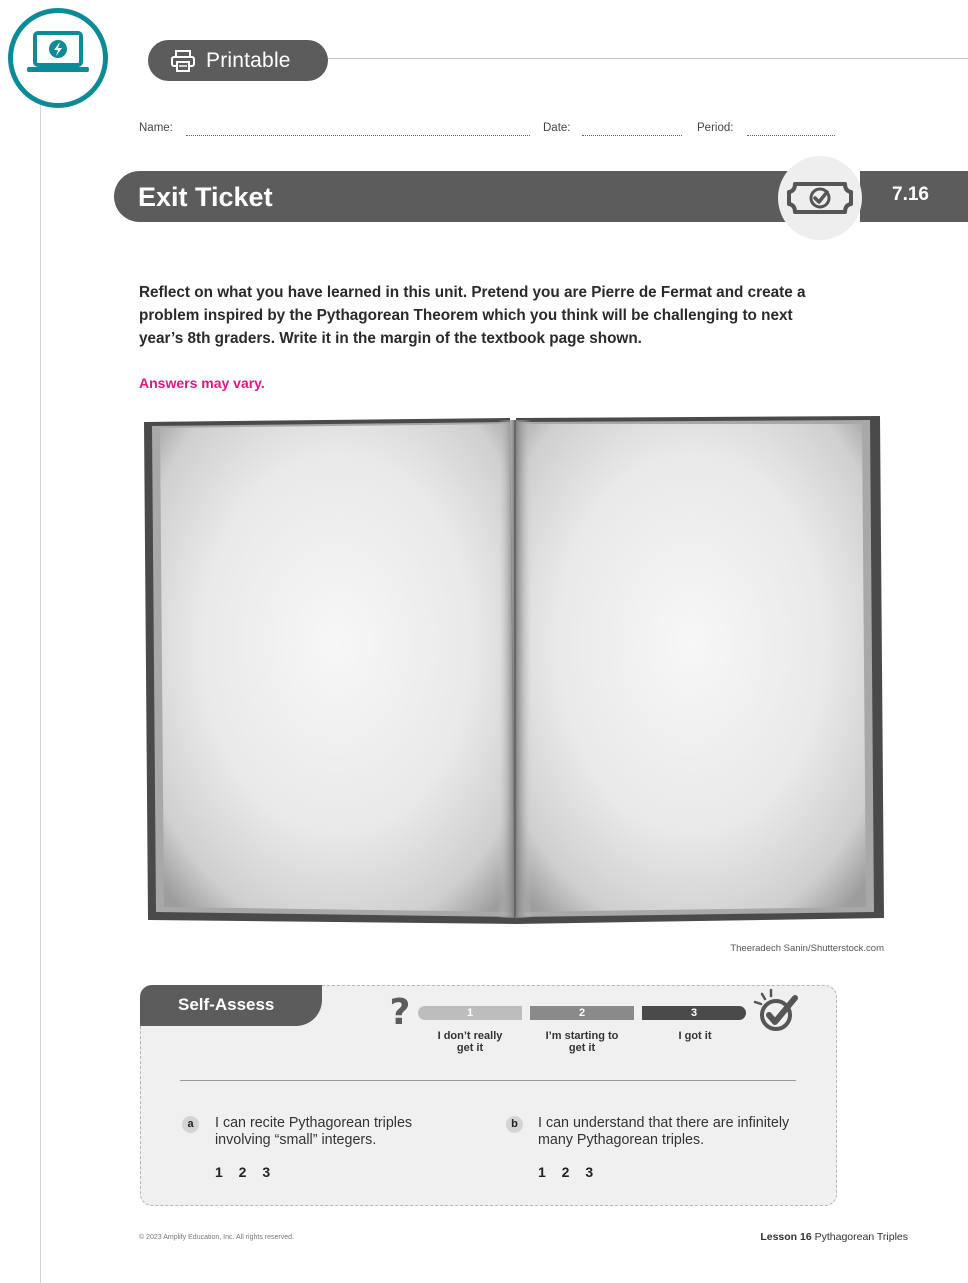 The height and width of the screenshot is (1283, 968). I want to click on got-it-check-icon, so click(775, 1009).